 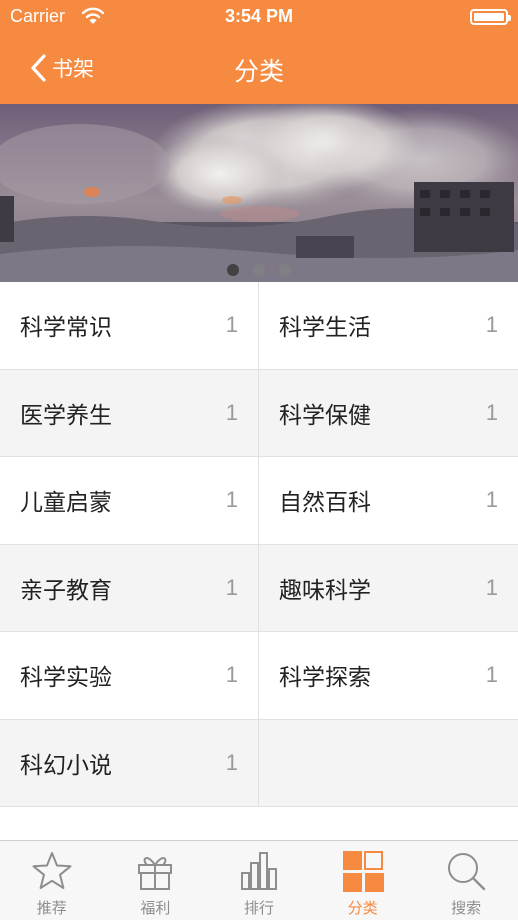 I want to click on top-bar: Carrier 3:54 PM 书架 分类, so click(x=259, y=52).